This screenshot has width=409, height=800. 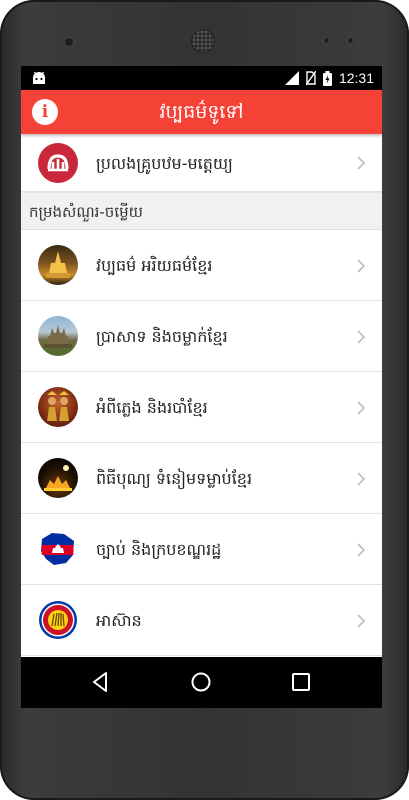 I want to click on list-item-exam: ប្រលងគ្រូបឋម-មត្តេយ្យ, so click(x=201, y=163).